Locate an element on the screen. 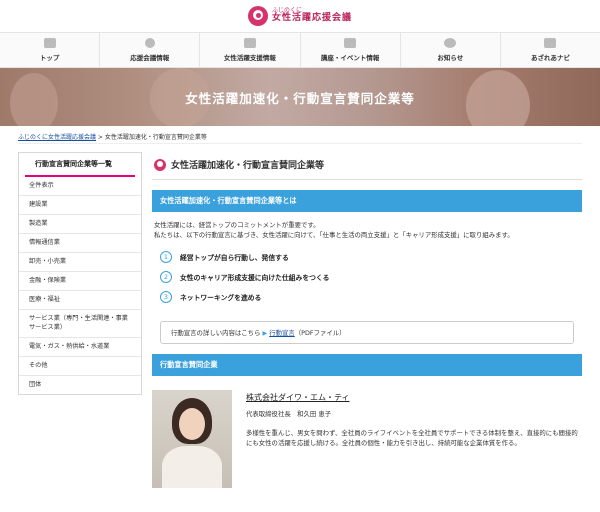 Image resolution: width=600 pixels, height=512 pixels. logo-text: ふじのくに 女性活躍応援会議 is located at coordinates (311, 15).